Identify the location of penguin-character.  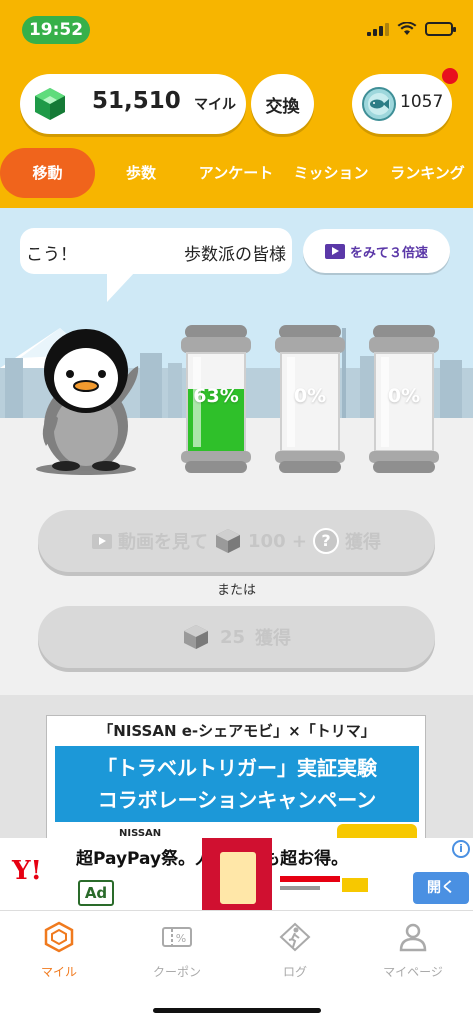
(87, 402).